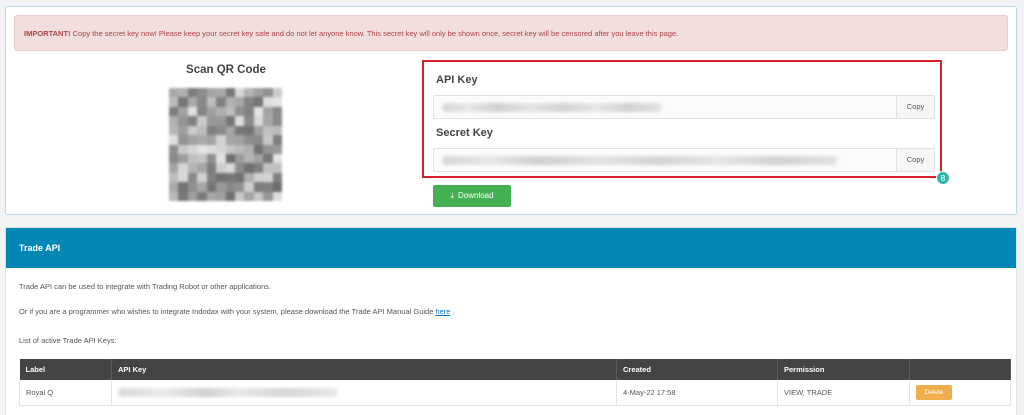 The image size is (1024, 415). I want to click on copy-api-key-button: Copy, so click(915, 107).